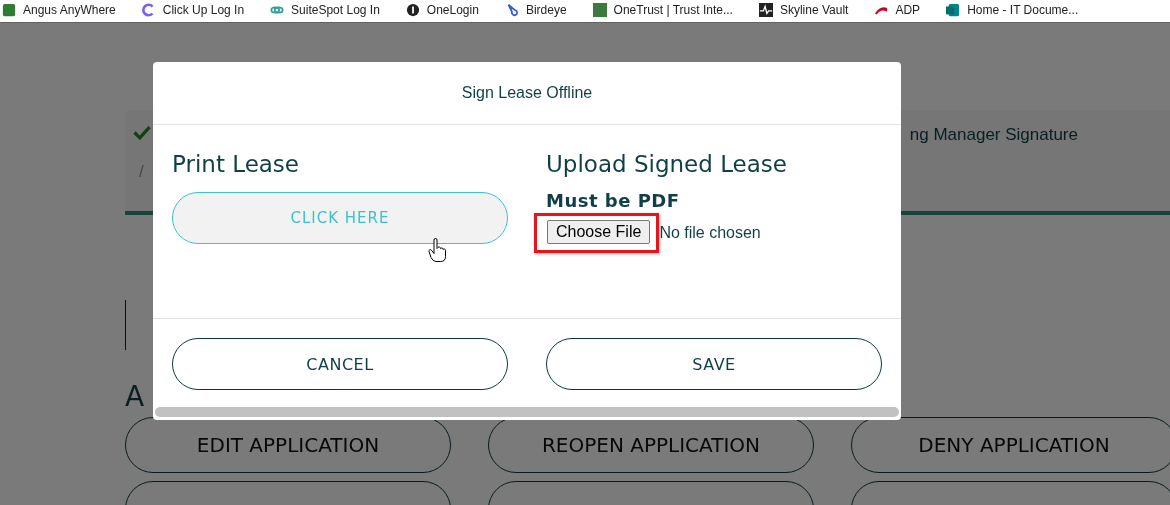 The width and height of the screenshot is (1170, 505). What do you see at coordinates (714, 364) in the screenshot?
I see `dialog-button: SAVE` at bounding box center [714, 364].